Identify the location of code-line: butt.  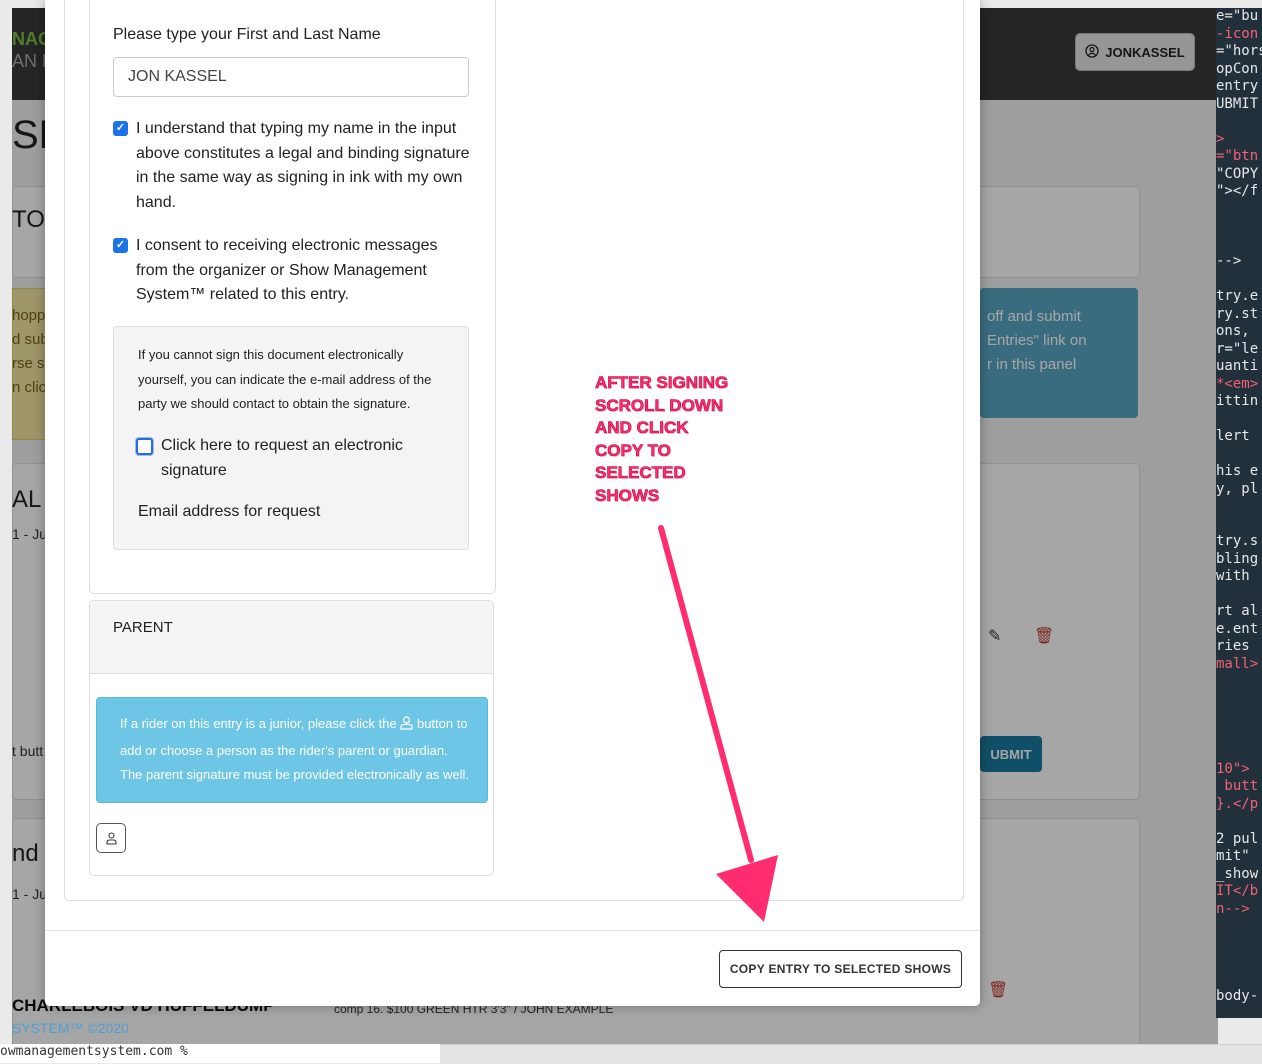
(1237, 786).